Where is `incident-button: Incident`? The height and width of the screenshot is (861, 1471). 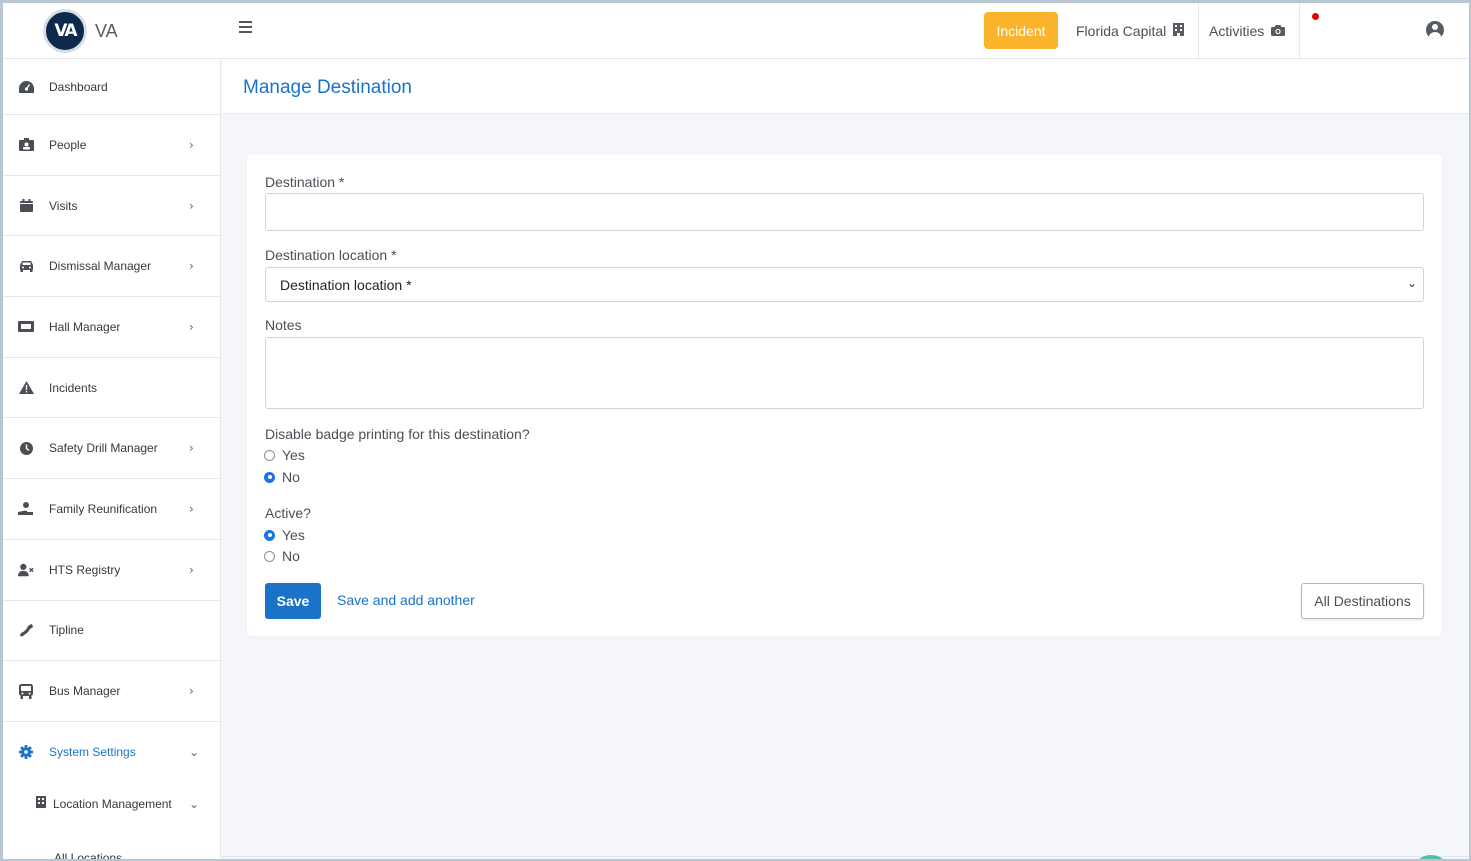 incident-button: Incident is located at coordinates (1021, 30).